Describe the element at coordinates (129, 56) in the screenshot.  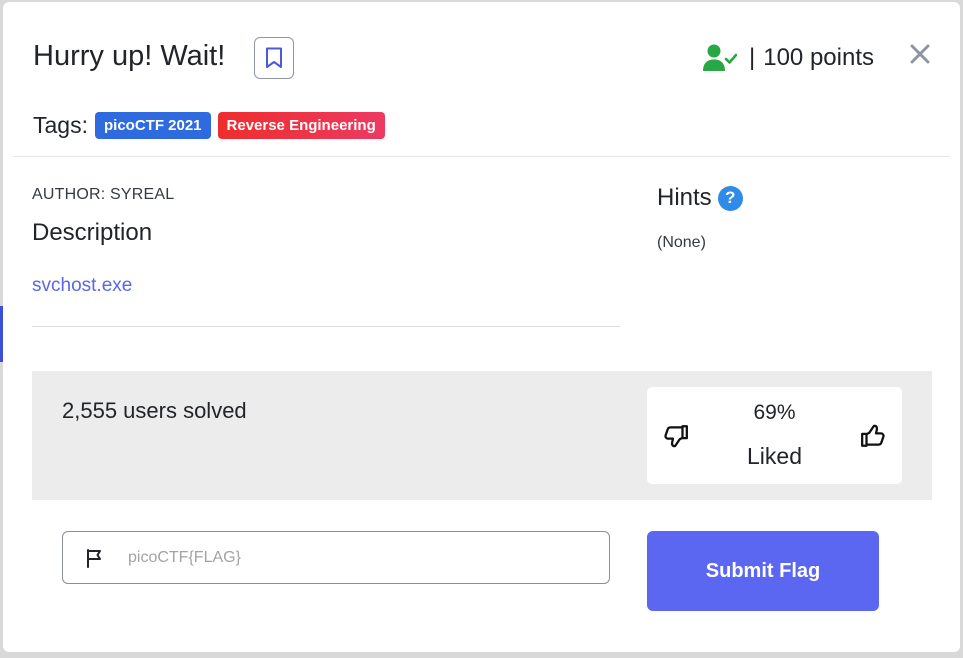
I see `challenge-title: Hurry up! Wait!` at that location.